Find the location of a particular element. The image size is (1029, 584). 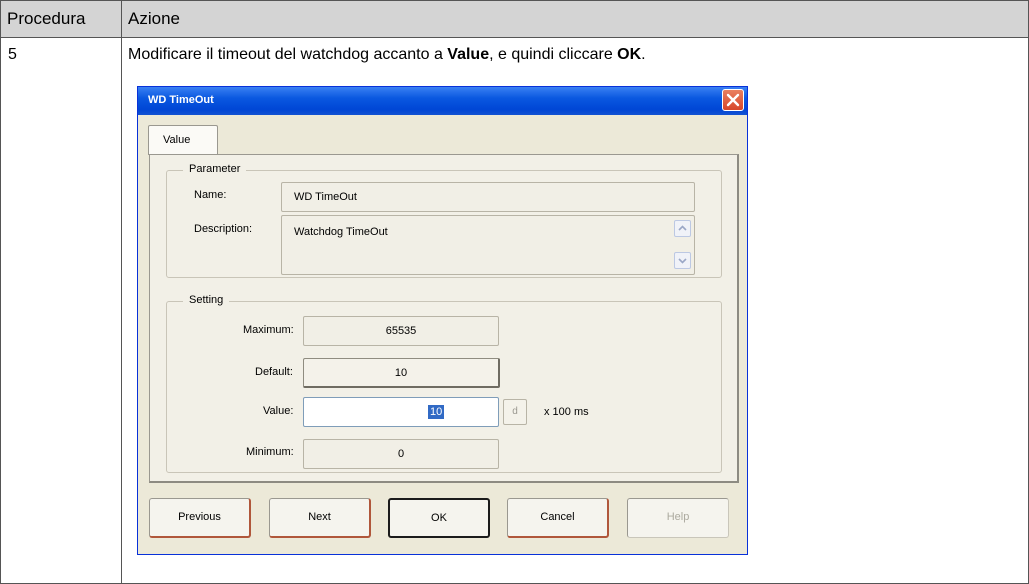

instruction-value-keyword: Value is located at coordinates (468, 54).